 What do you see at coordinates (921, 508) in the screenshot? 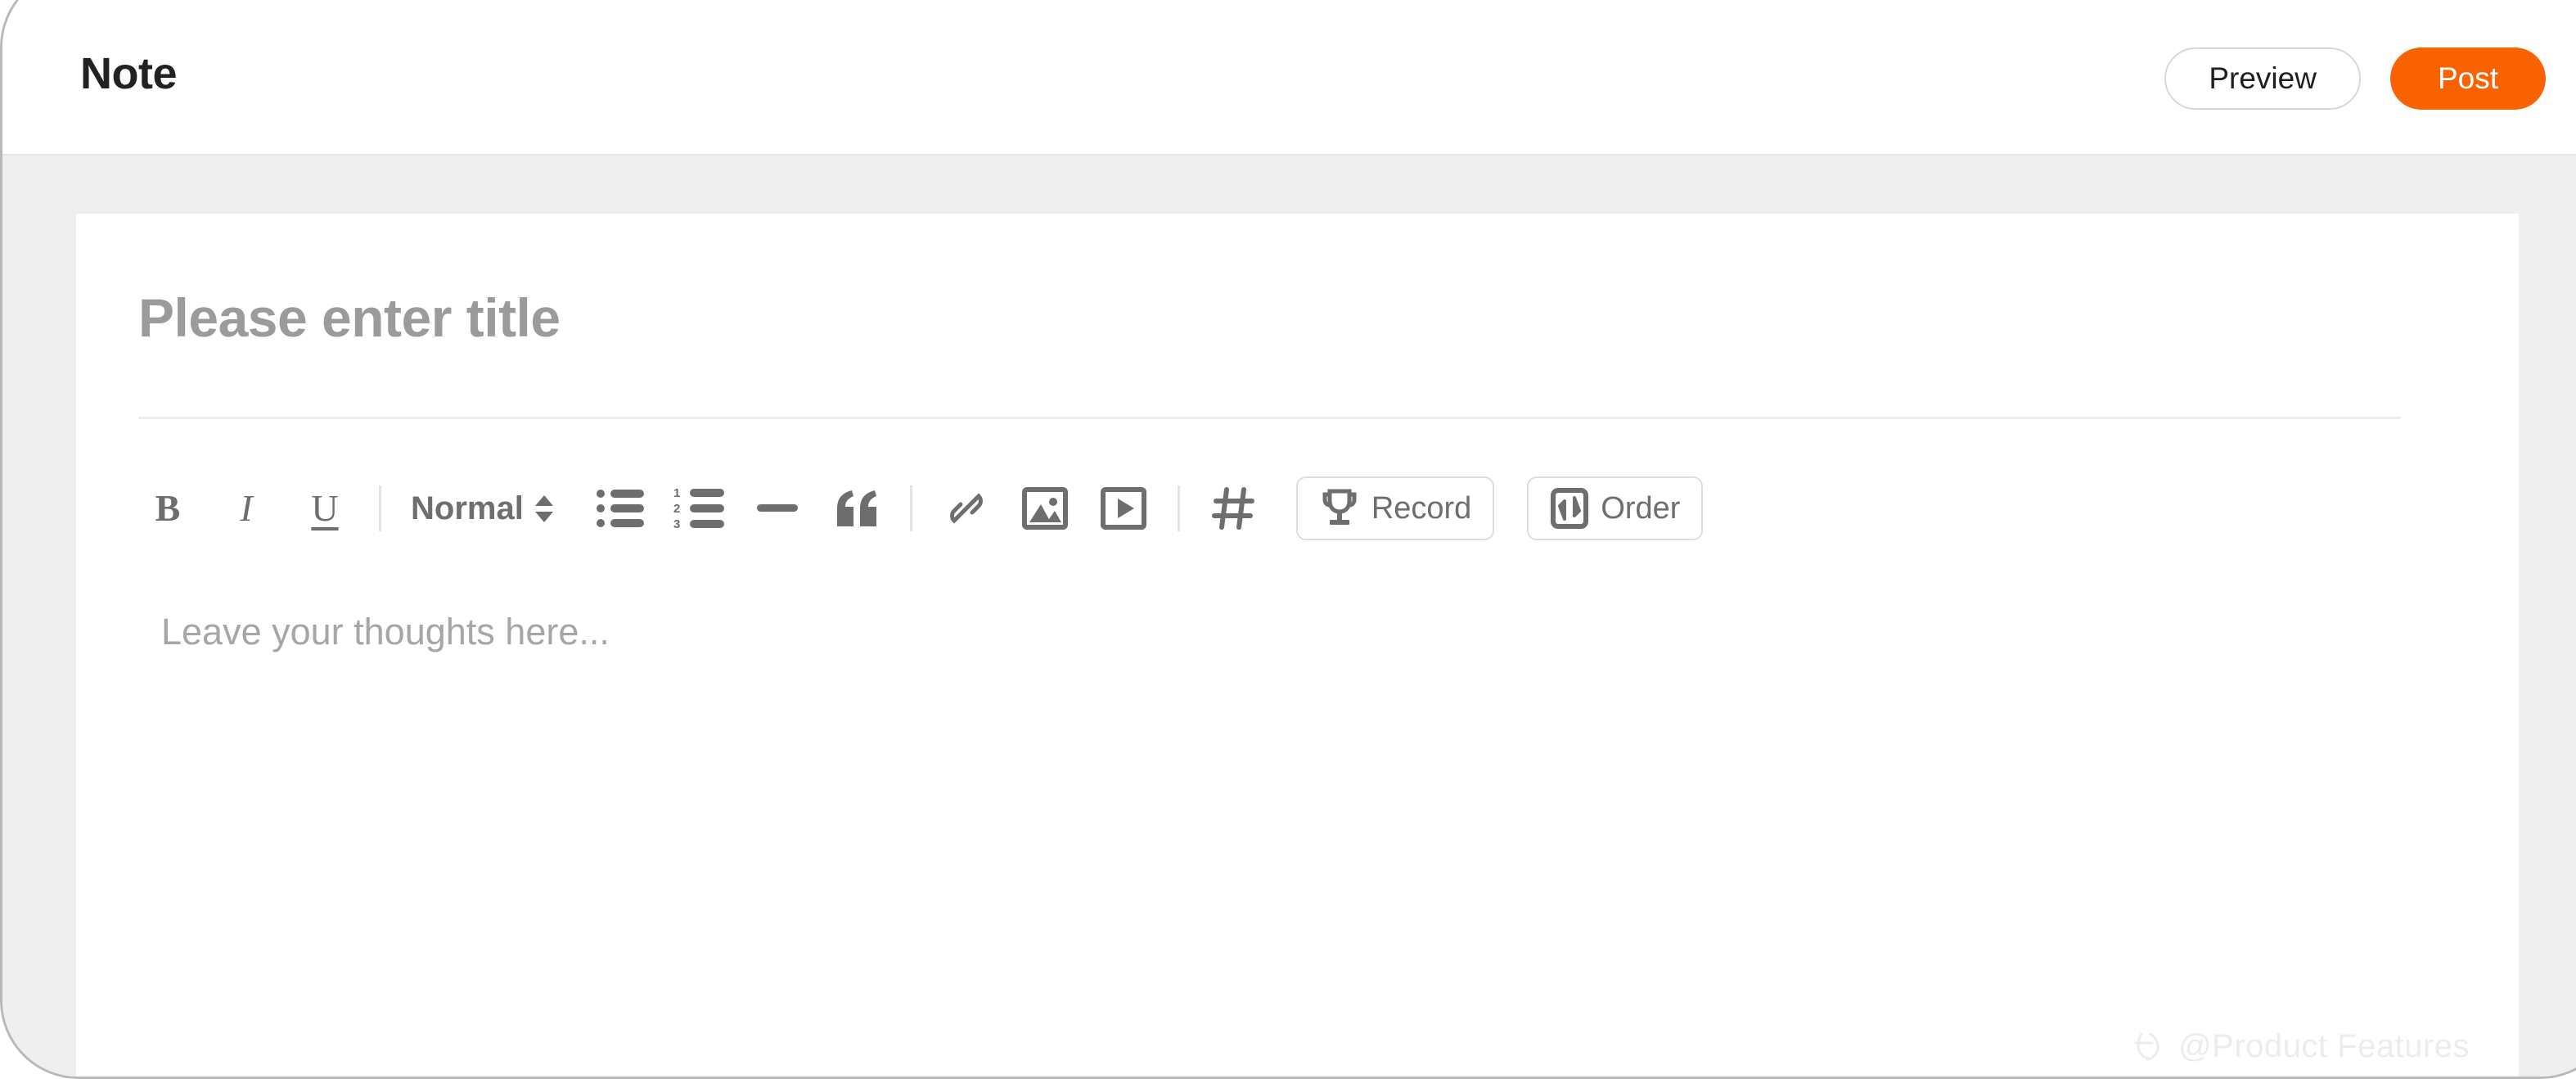
I see `editor-toolbar: B I U Normal 1 2 3 Record Order` at bounding box center [921, 508].